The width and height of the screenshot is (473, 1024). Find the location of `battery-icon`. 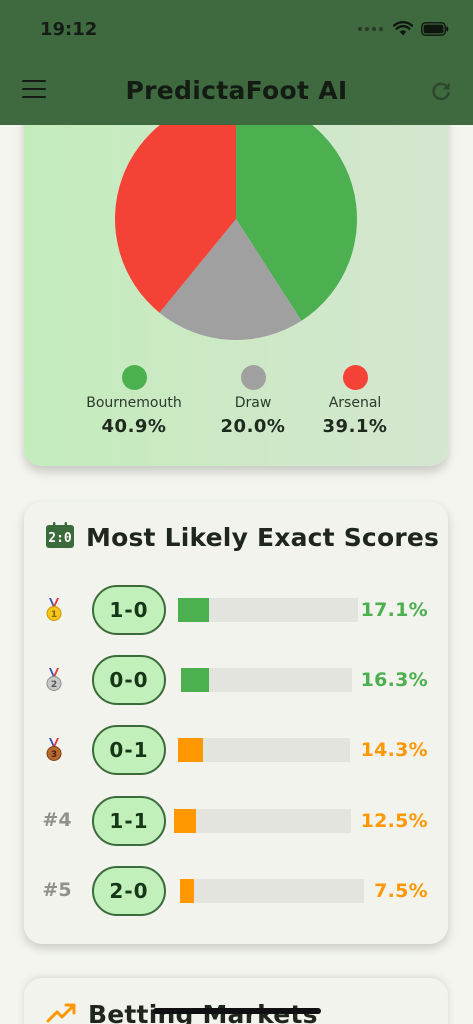

battery-icon is located at coordinates (435, 28).